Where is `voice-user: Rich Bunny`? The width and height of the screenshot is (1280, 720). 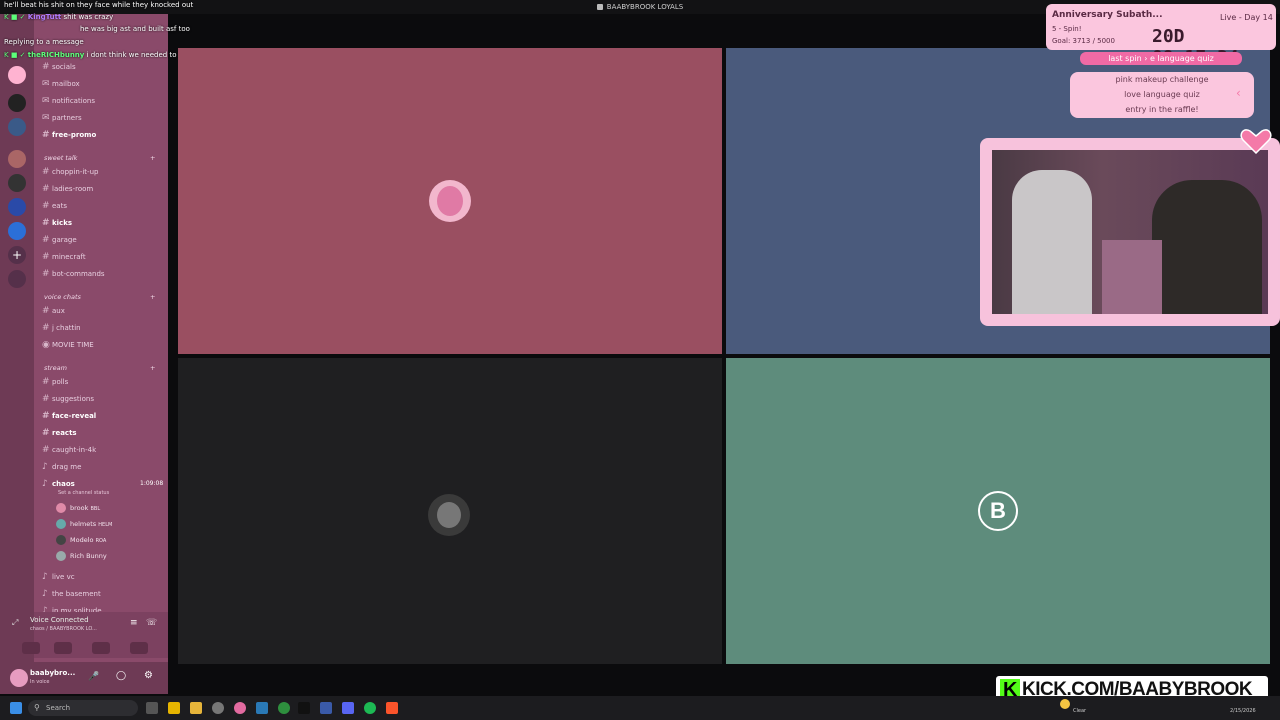
voice-user: Rich Bunny is located at coordinates (81, 556).